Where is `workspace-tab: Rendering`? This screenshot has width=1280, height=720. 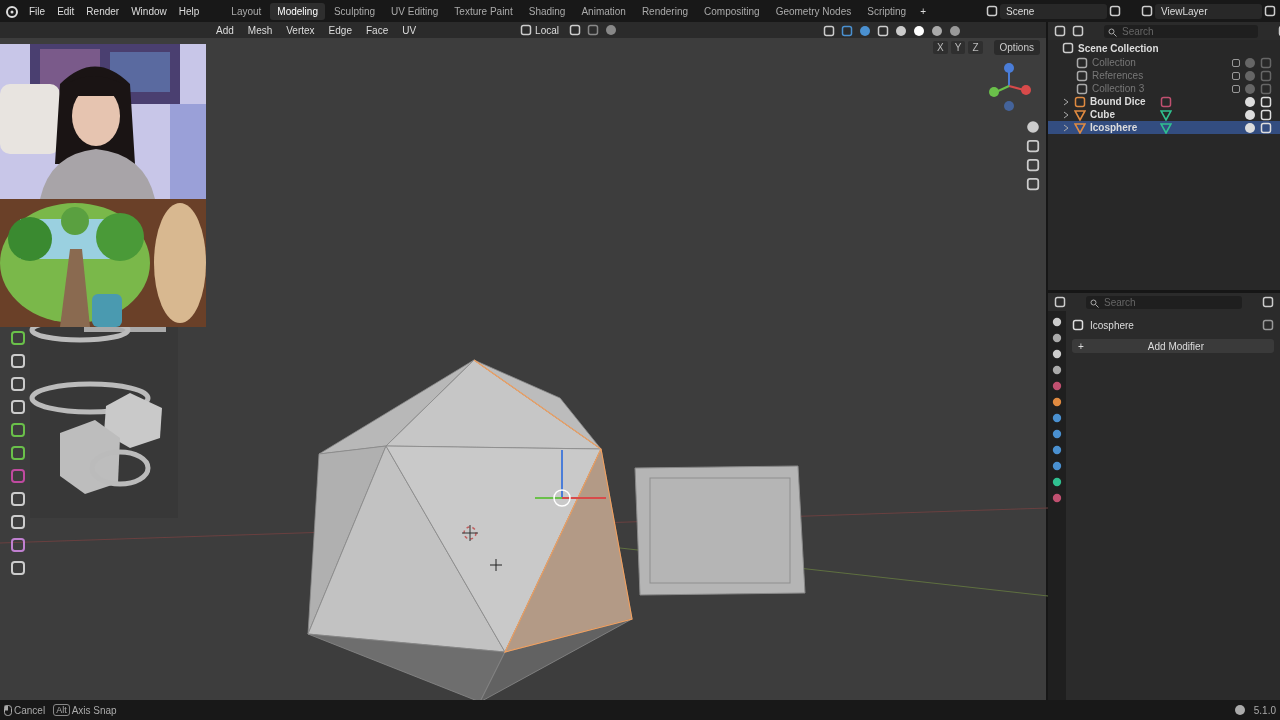
workspace-tab: Rendering is located at coordinates (665, 11).